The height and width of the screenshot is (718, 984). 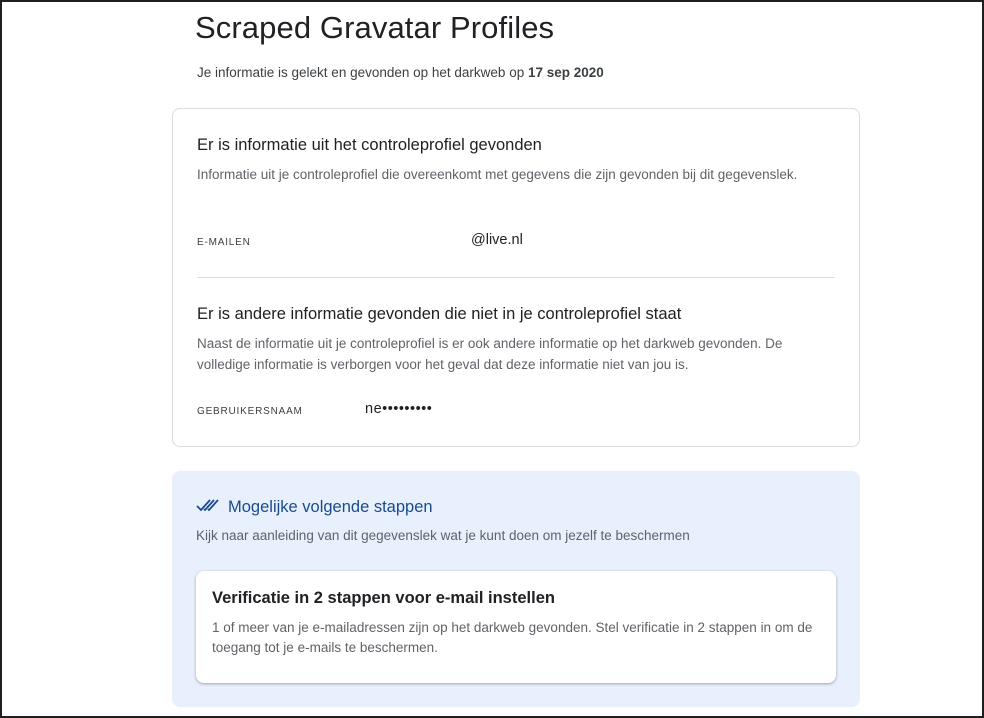 I want to click on breach-date: 17 sep 2020, so click(x=565, y=72).